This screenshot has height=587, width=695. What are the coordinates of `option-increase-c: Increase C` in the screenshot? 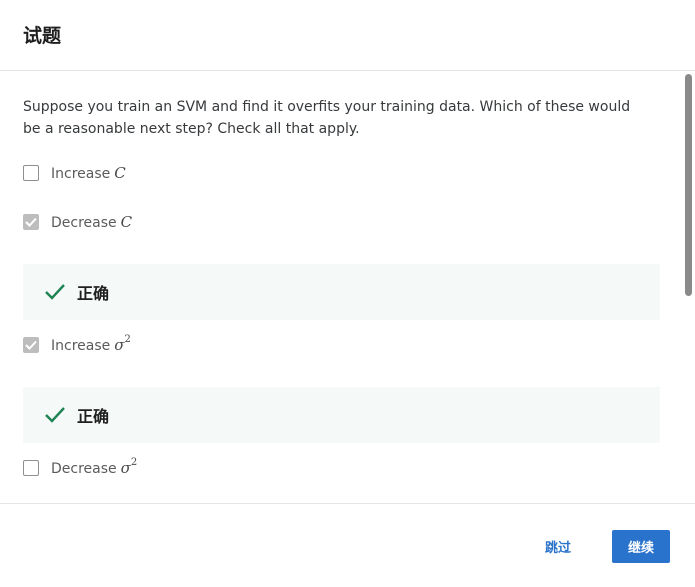 It's located at (74, 173).